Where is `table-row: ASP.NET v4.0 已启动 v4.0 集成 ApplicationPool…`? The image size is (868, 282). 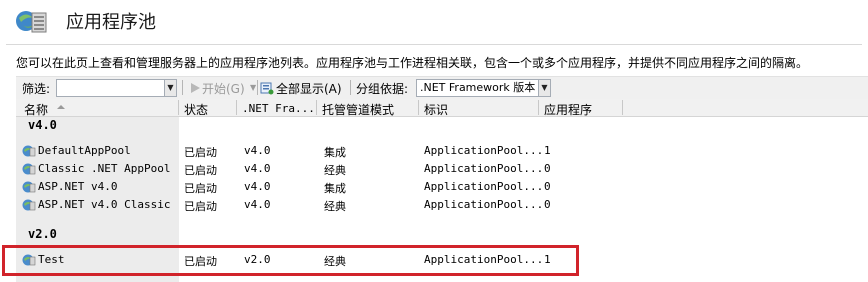
table-row: ASP.NET v4.0 已启动 v4.0 集成 ApplicationPool… is located at coordinates (442, 187).